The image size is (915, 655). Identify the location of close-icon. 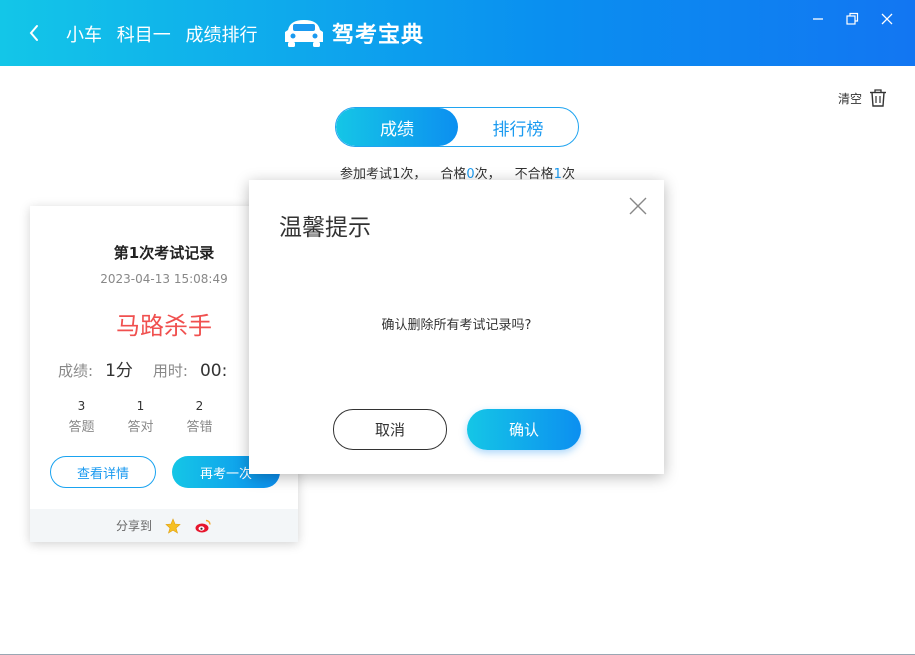
(887, 19).